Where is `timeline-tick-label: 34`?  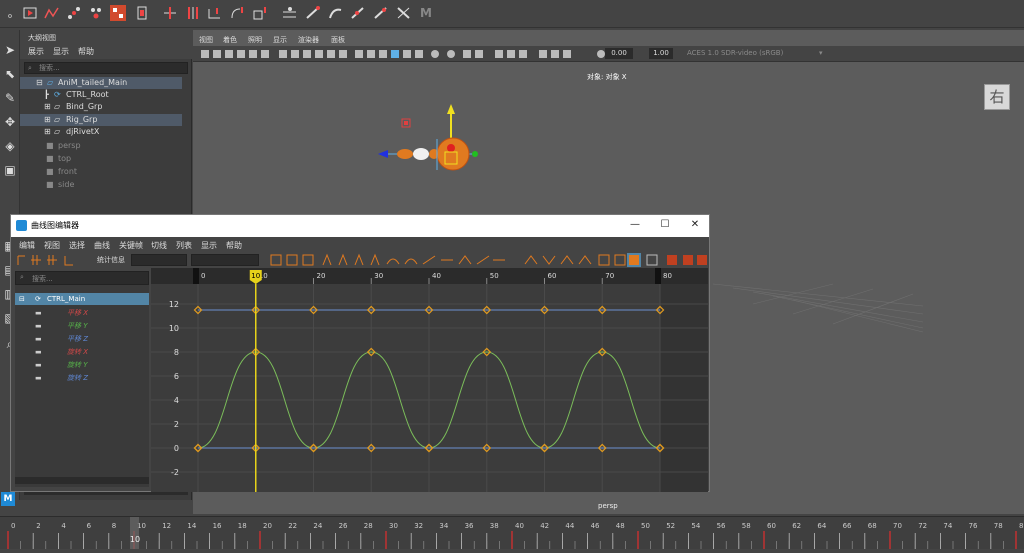
timeline-tick-label: 34 is located at coordinates (443, 526).